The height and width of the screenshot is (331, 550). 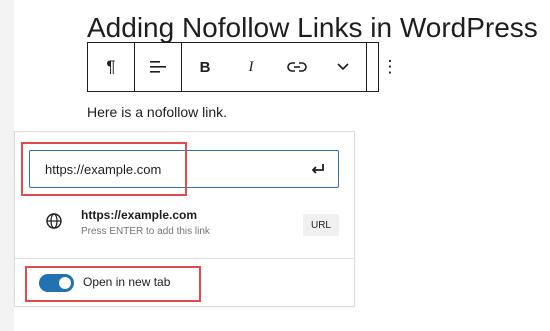 I want to click on chevron-down-icon, so click(x=343, y=67).